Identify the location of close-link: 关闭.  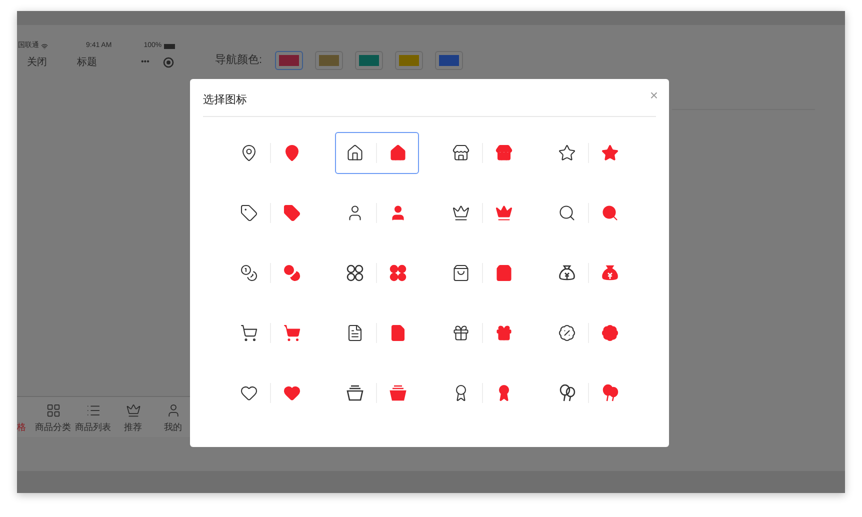
(37, 62).